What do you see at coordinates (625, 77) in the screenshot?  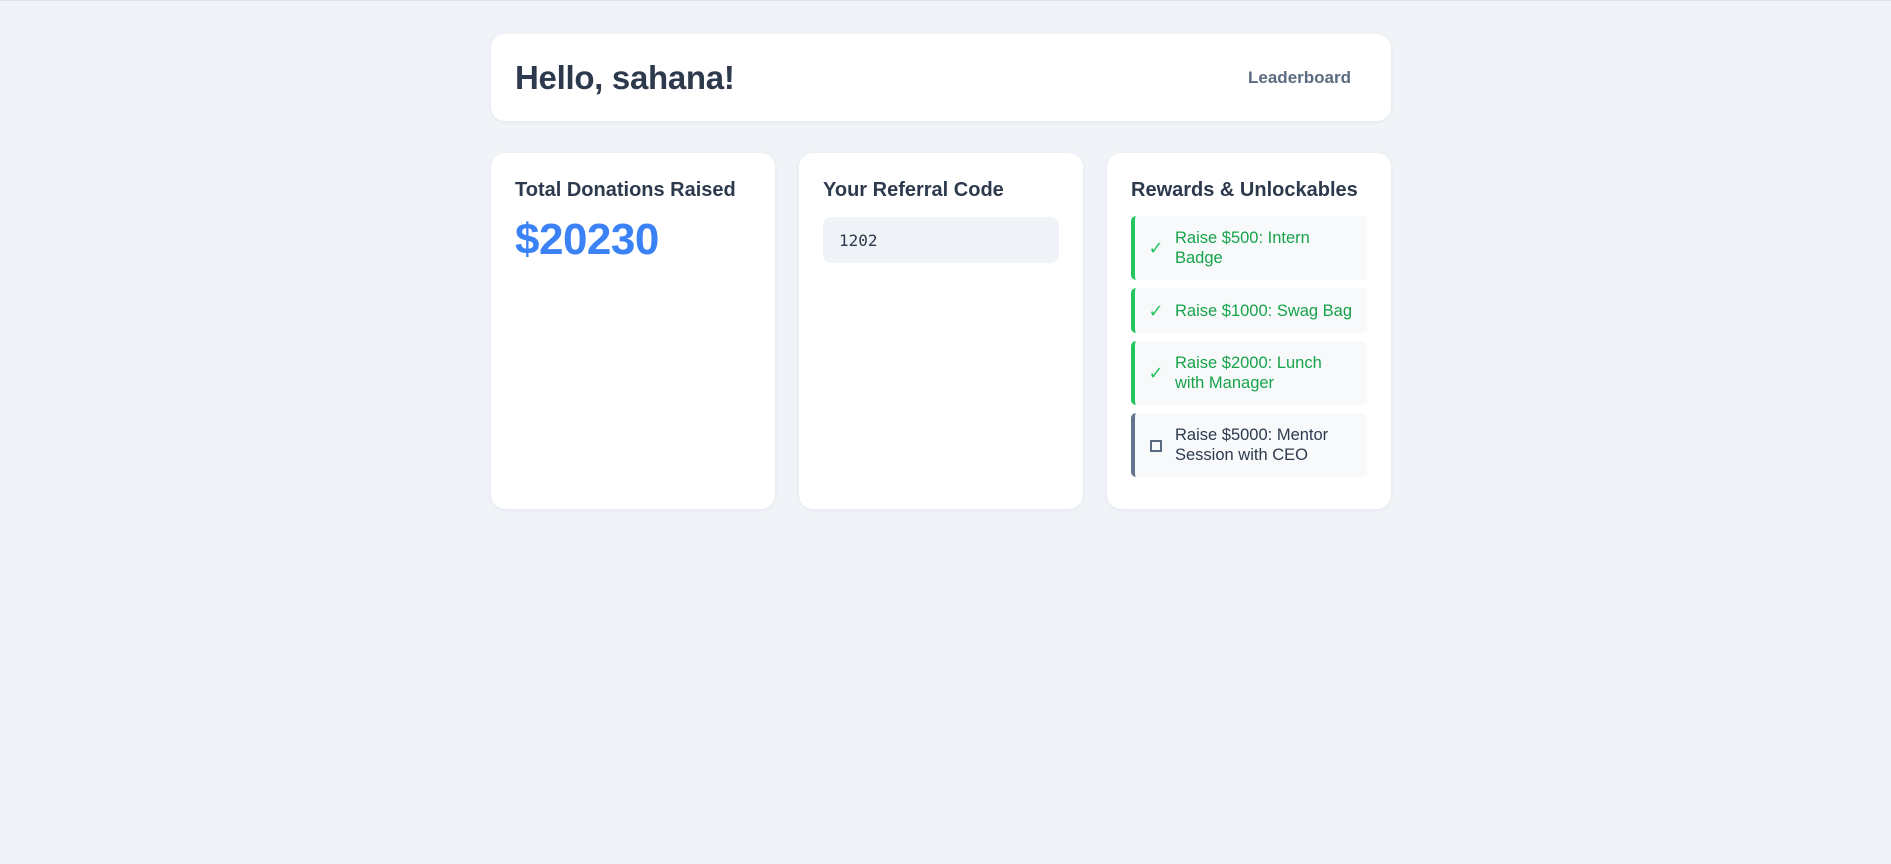 I see `greeting-title: Hello, sahana!` at bounding box center [625, 77].